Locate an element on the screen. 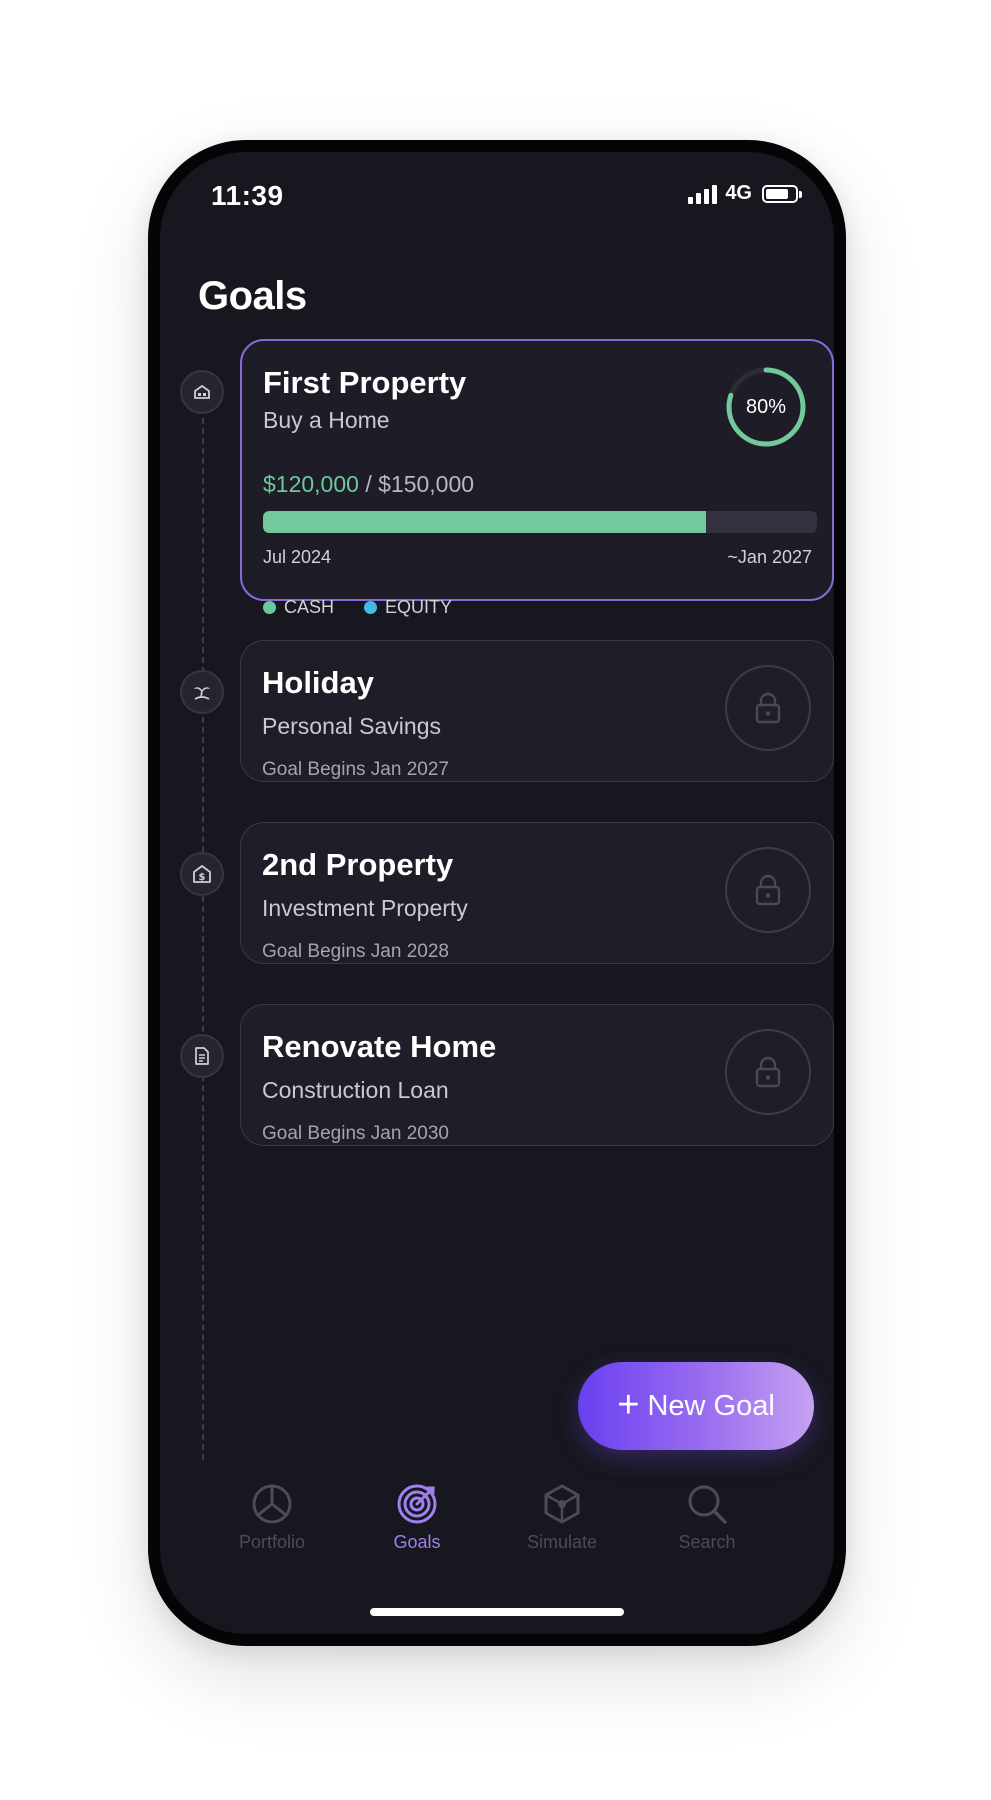  progress-bar is located at coordinates (540, 522).